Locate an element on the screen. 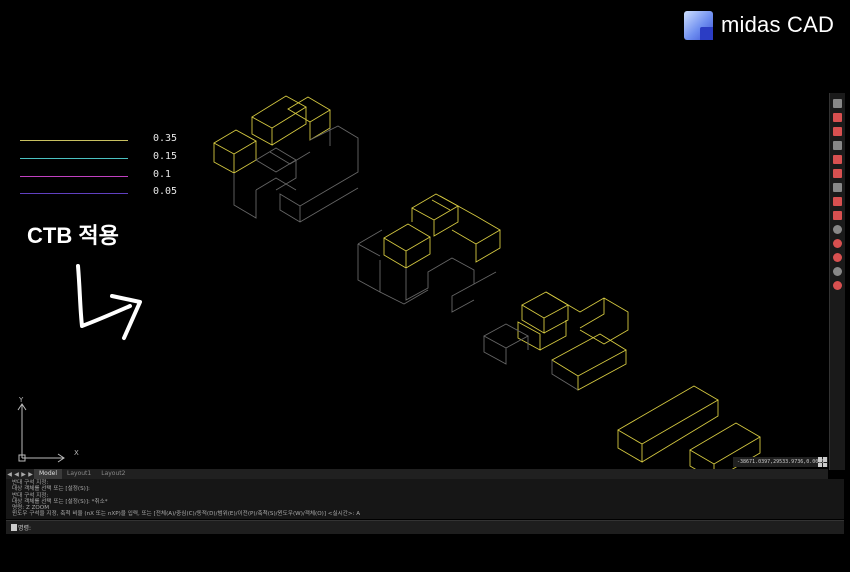 The width and height of the screenshot is (850, 572). annotation-arrow-icon is located at coordinates (109, 302).